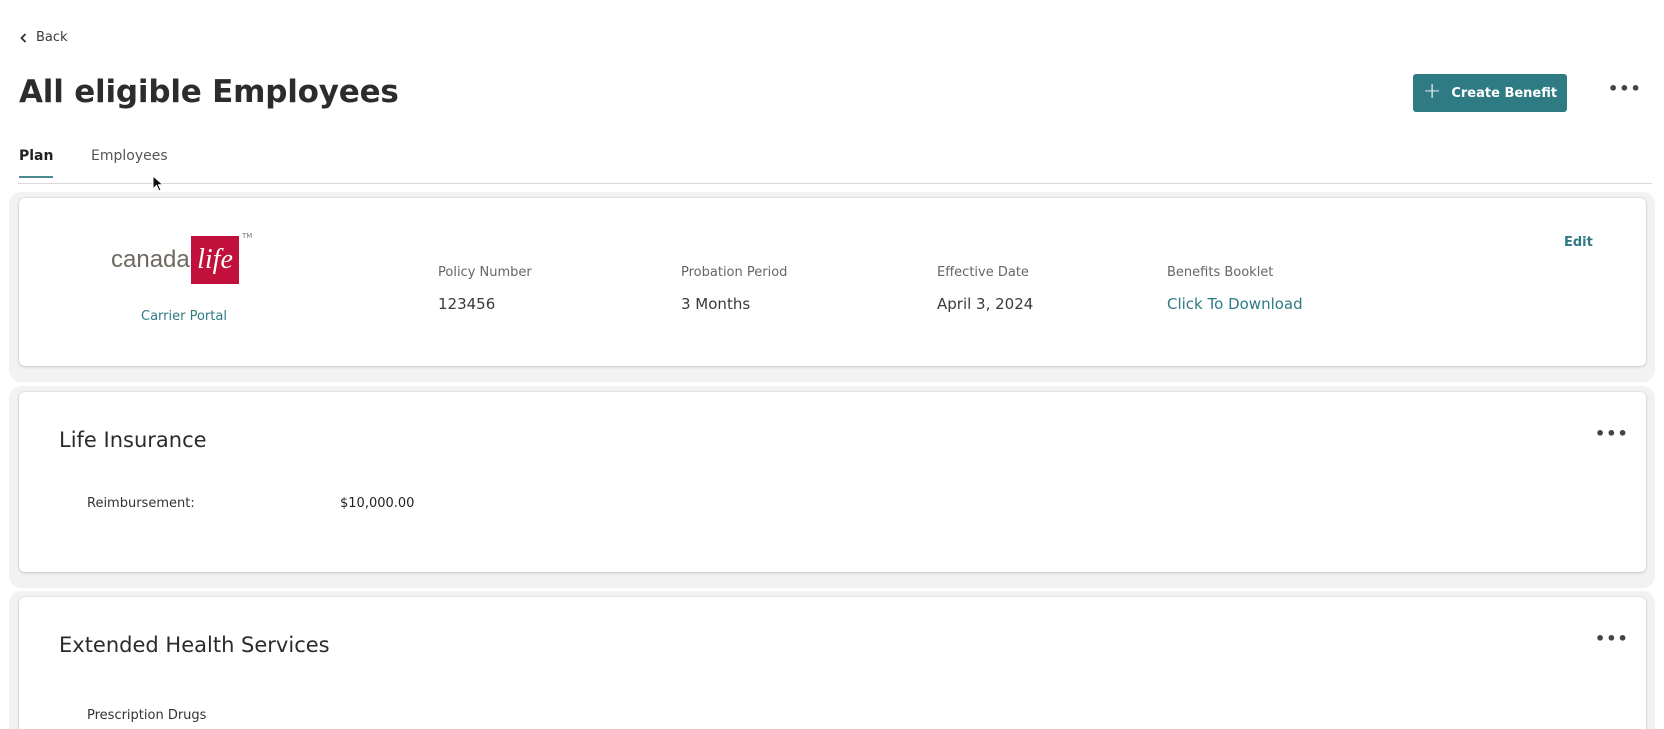 This screenshot has height=729, width=1664. I want to click on logo-text: canada, so click(150, 259).